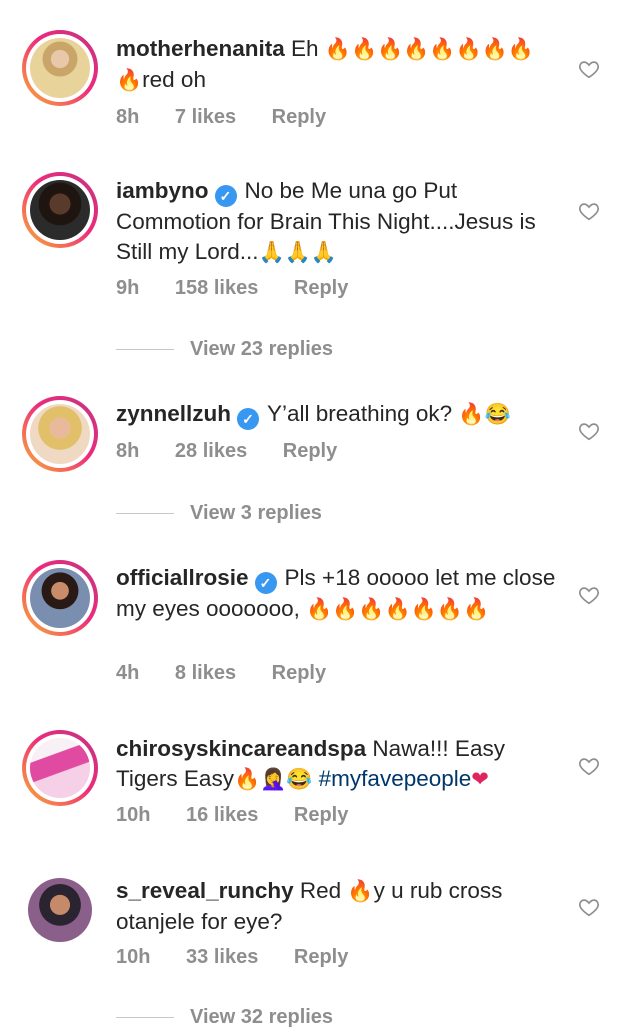  What do you see at coordinates (174, 79) in the screenshot?
I see `comment-body-end: red oh` at bounding box center [174, 79].